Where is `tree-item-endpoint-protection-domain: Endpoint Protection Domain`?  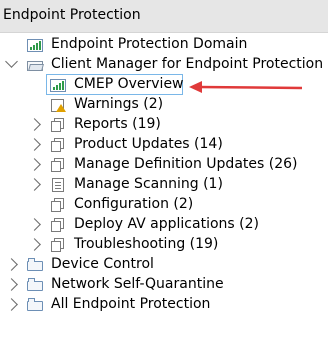
tree-item-endpoint-protection-domain: Endpoint Protection Domain is located at coordinates (164, 45).